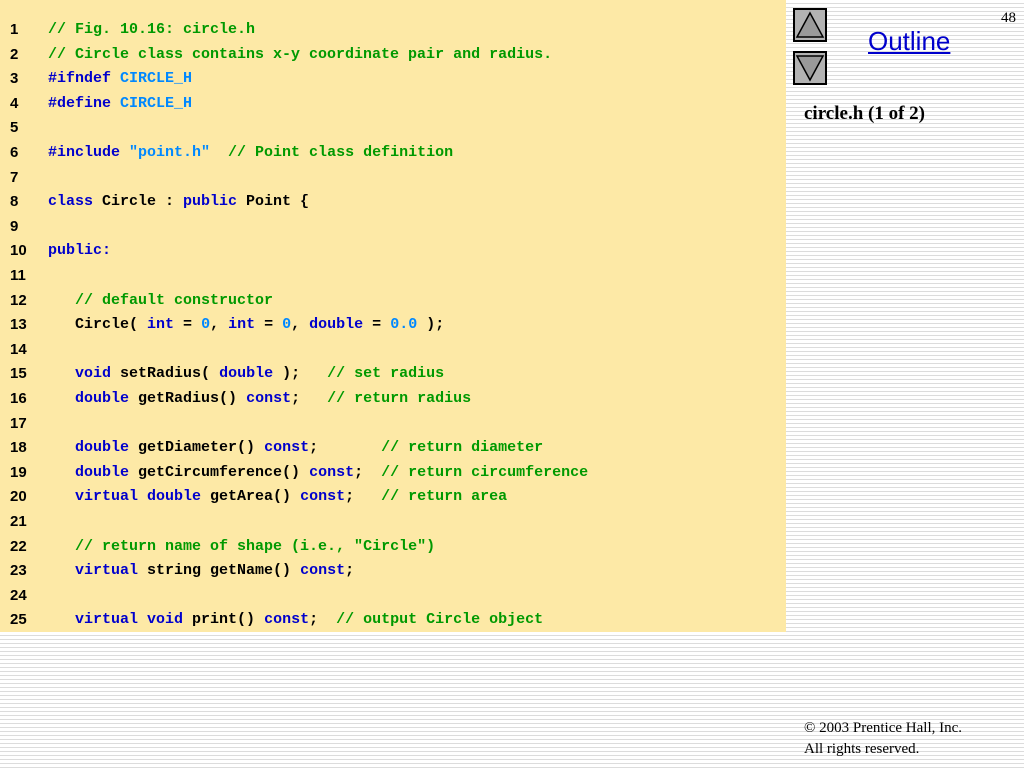 The width and height of the screenshot is (1024, 768). What do you see at coordinates (393, 178) in the screenshot?
I see `code-line: 7` at bounding box center [393, 178].